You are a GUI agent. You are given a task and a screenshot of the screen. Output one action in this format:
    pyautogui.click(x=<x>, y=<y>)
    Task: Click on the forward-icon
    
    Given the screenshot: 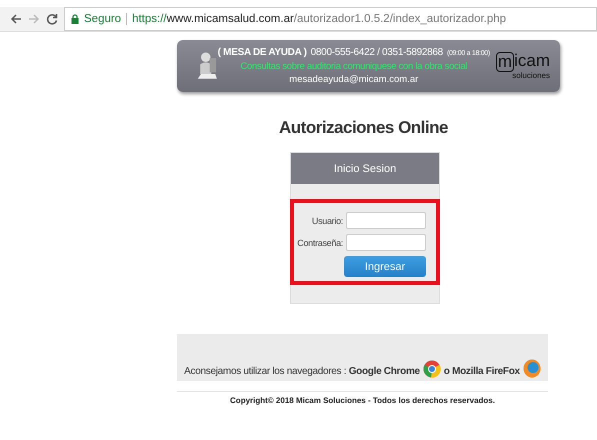 What is the action you would take?
    pyautogui.click(x=34, y=19)
    